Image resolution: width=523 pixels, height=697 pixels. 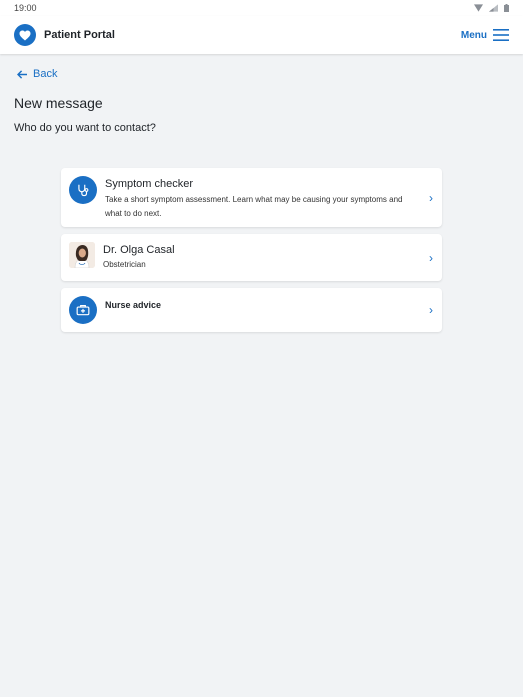 What do you see at coordinates (473, 35) in the screenshot?
I see `menu-label: Menu` at bounding box center [473, 35].